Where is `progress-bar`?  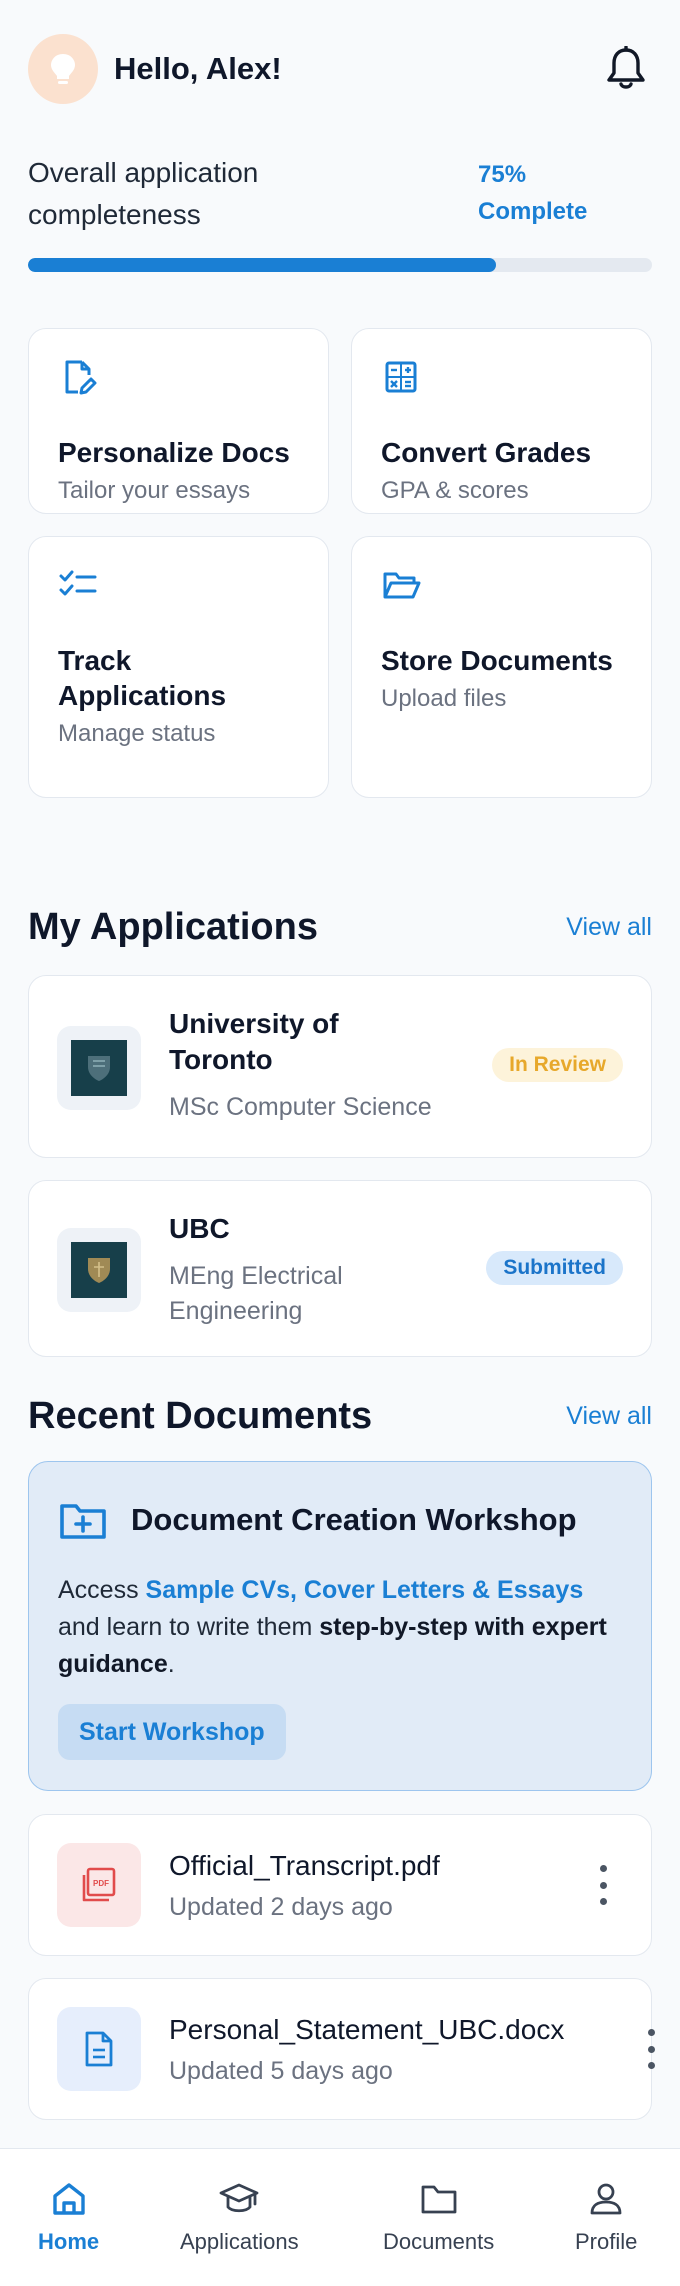 progress-bar is located at coordinates (340, 265).